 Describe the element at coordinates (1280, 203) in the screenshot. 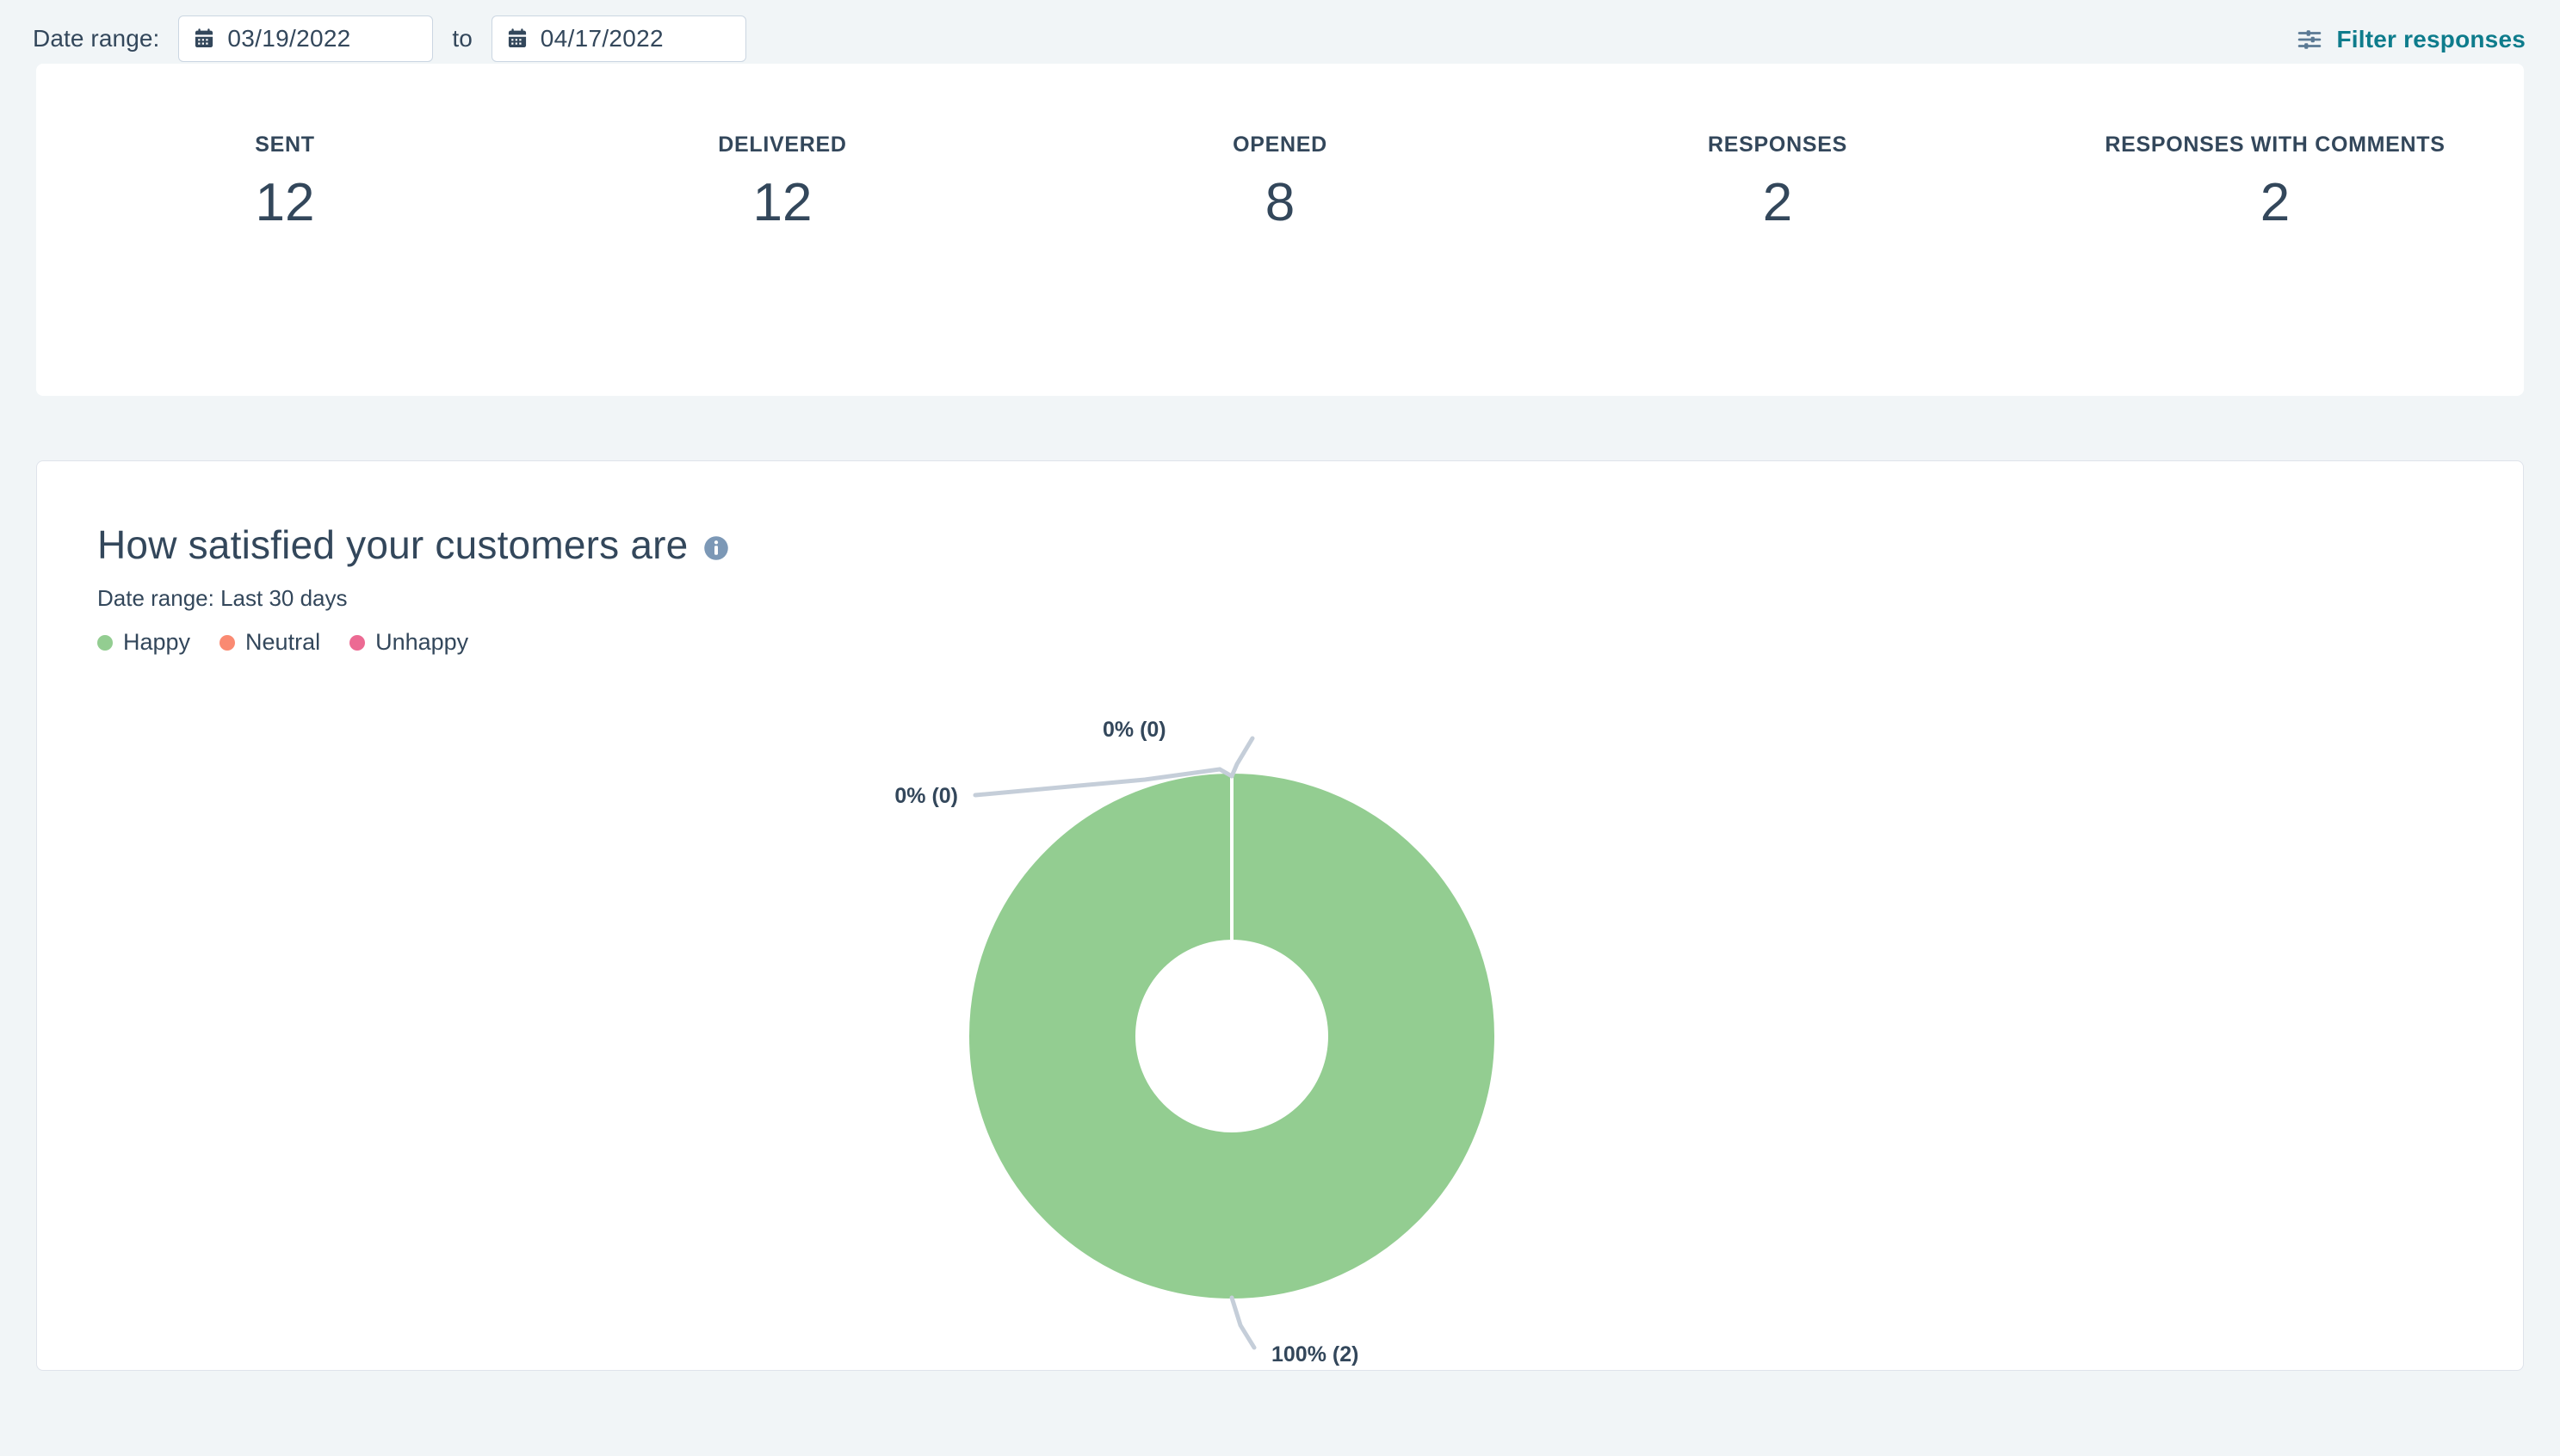

I see `stat-value: 8` at that location.